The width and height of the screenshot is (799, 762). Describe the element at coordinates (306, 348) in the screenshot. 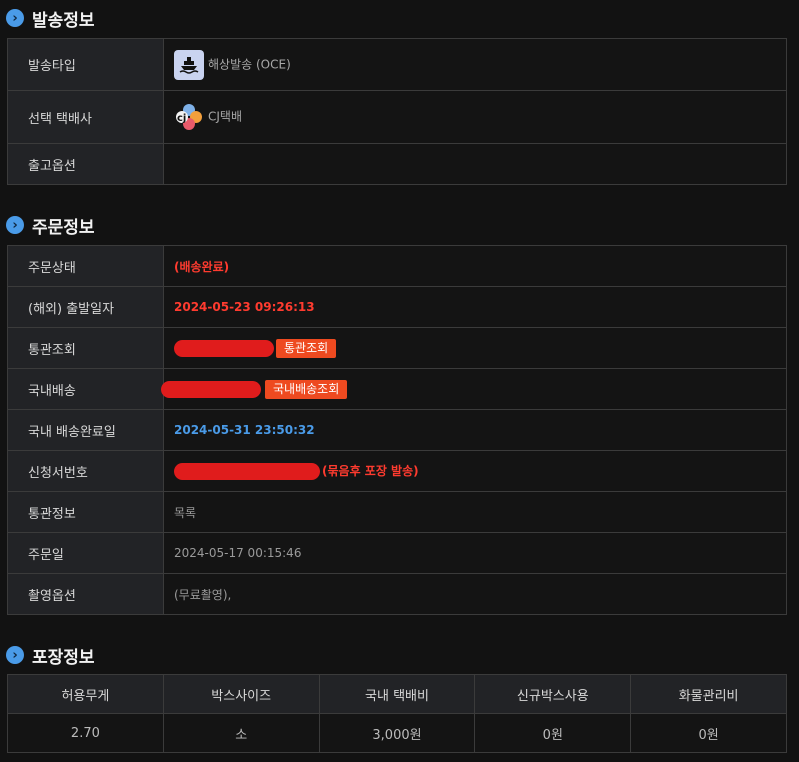

I see `customs-lookup-button: 통관조회` at that location.